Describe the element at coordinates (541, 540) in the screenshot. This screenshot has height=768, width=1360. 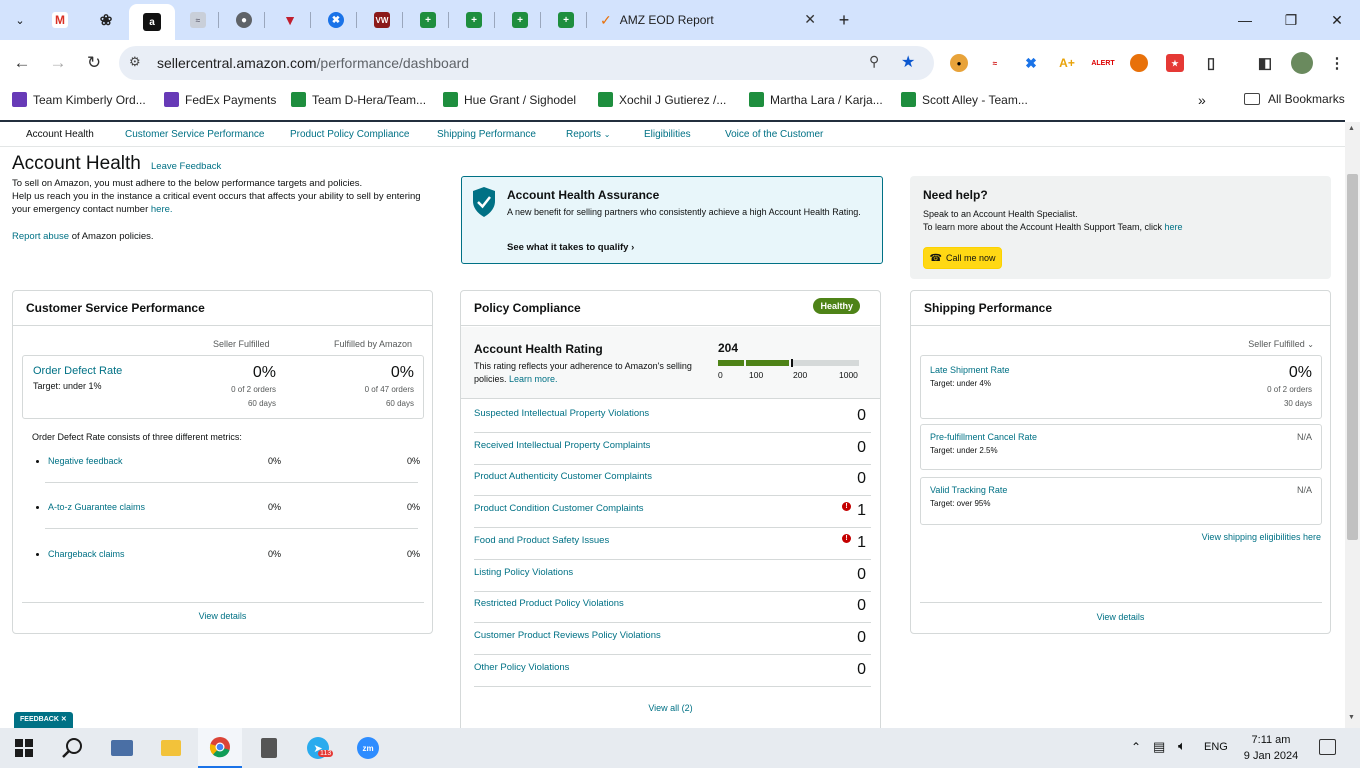
I see `policy-row-link: Food and Product Safety Issues` at that location.